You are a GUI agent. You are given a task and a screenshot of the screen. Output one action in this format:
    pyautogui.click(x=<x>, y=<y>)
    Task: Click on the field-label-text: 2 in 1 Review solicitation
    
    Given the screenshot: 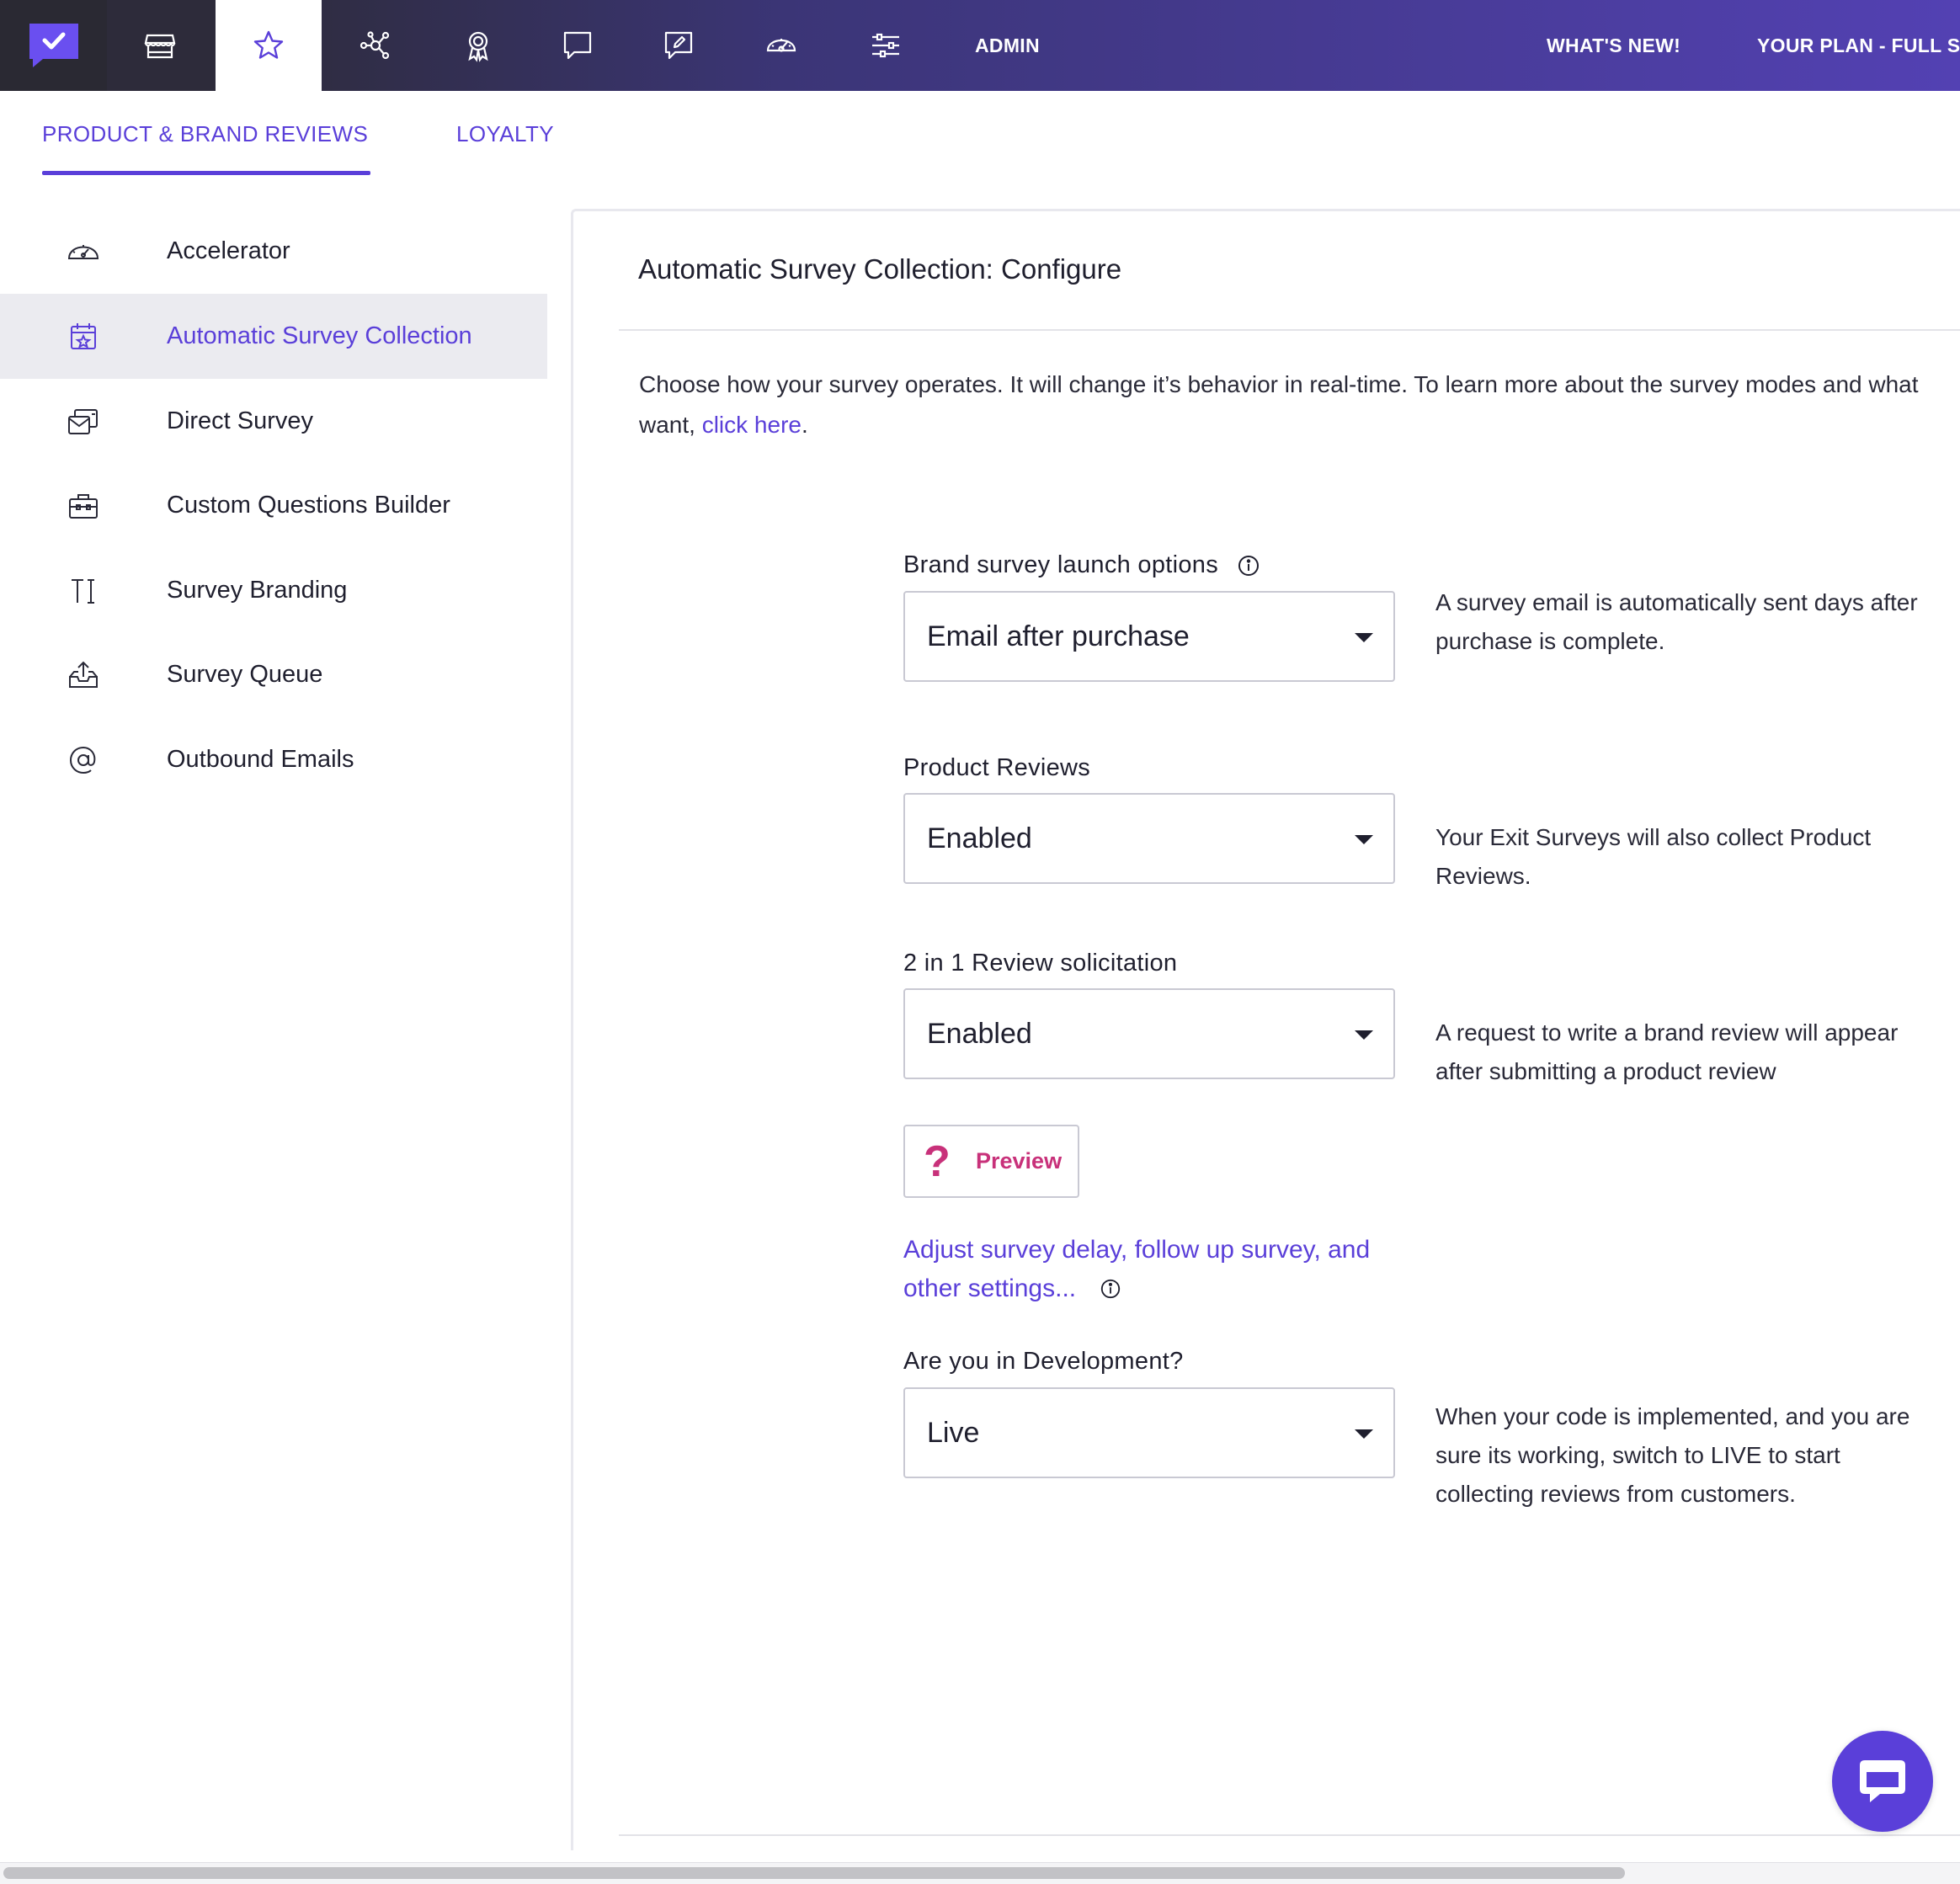 What is the action you would take?
    pyautogui.click(x=1040, y=963)
    